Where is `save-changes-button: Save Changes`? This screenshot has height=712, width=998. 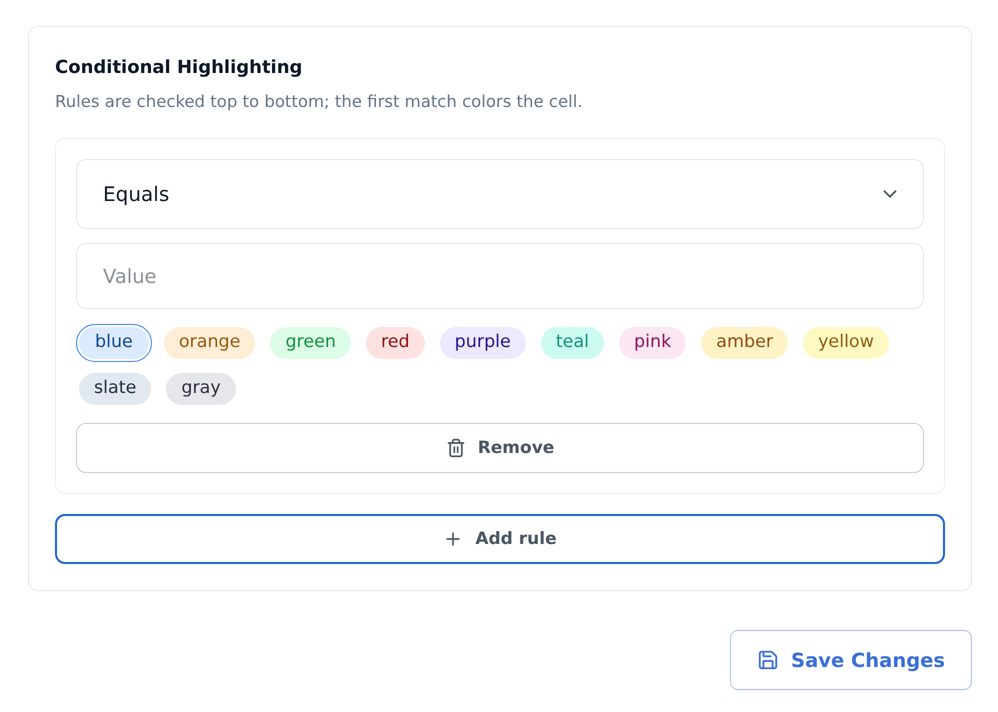 save-changes-button: Save Changes is located at coordinates (851, 660).